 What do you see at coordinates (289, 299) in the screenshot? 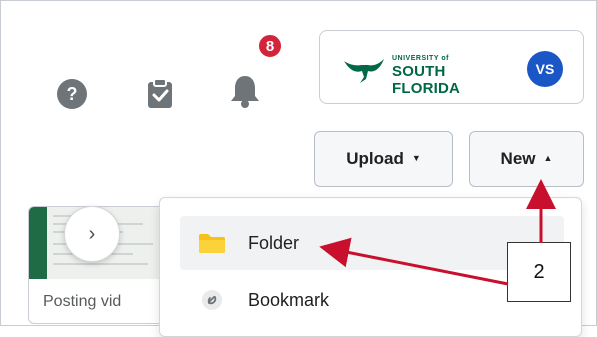
I see `menu-item-bookmark-label: Bookmark` at bounding box center [289, 299].